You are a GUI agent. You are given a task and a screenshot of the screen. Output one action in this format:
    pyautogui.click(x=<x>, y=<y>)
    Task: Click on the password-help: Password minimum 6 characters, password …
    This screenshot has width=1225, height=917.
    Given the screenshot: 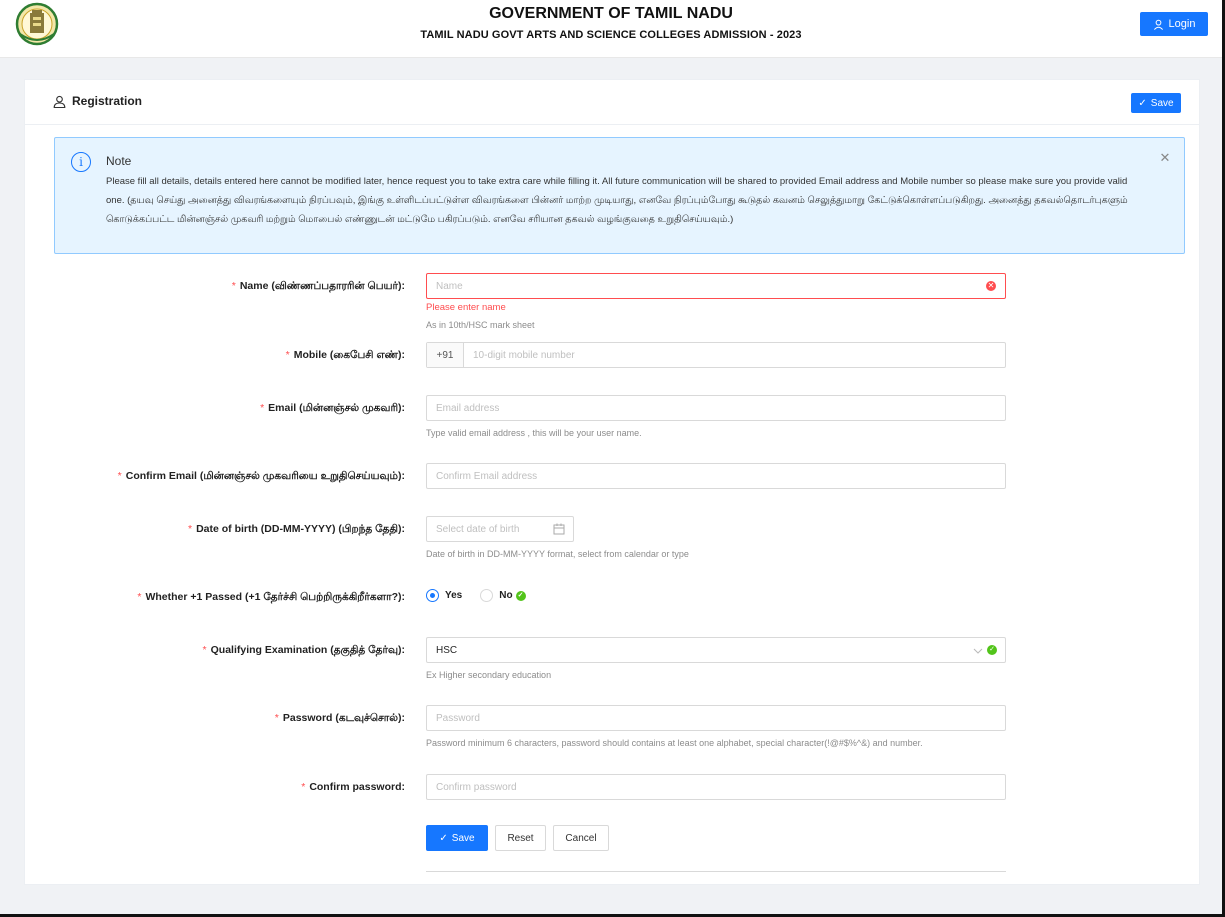 What is the action you would take?
    pyautogui.click(x=674, y=743)
    